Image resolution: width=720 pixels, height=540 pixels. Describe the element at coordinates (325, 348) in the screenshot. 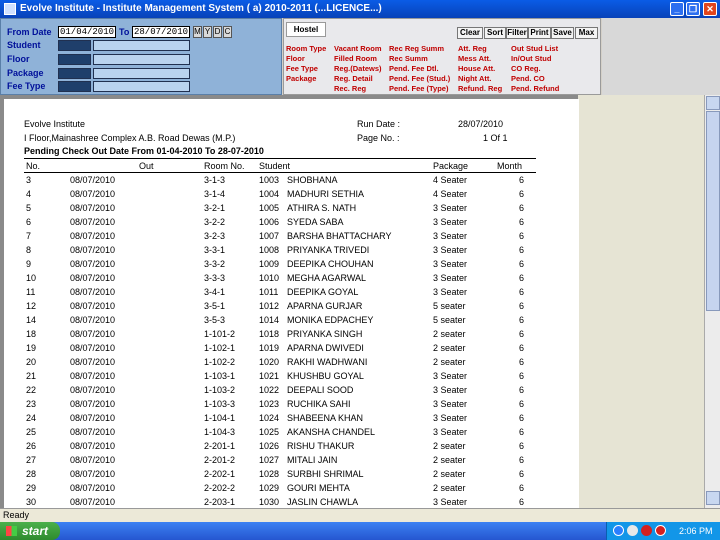

I see `row-student-name: APARNA DWIVEDI` at that location.